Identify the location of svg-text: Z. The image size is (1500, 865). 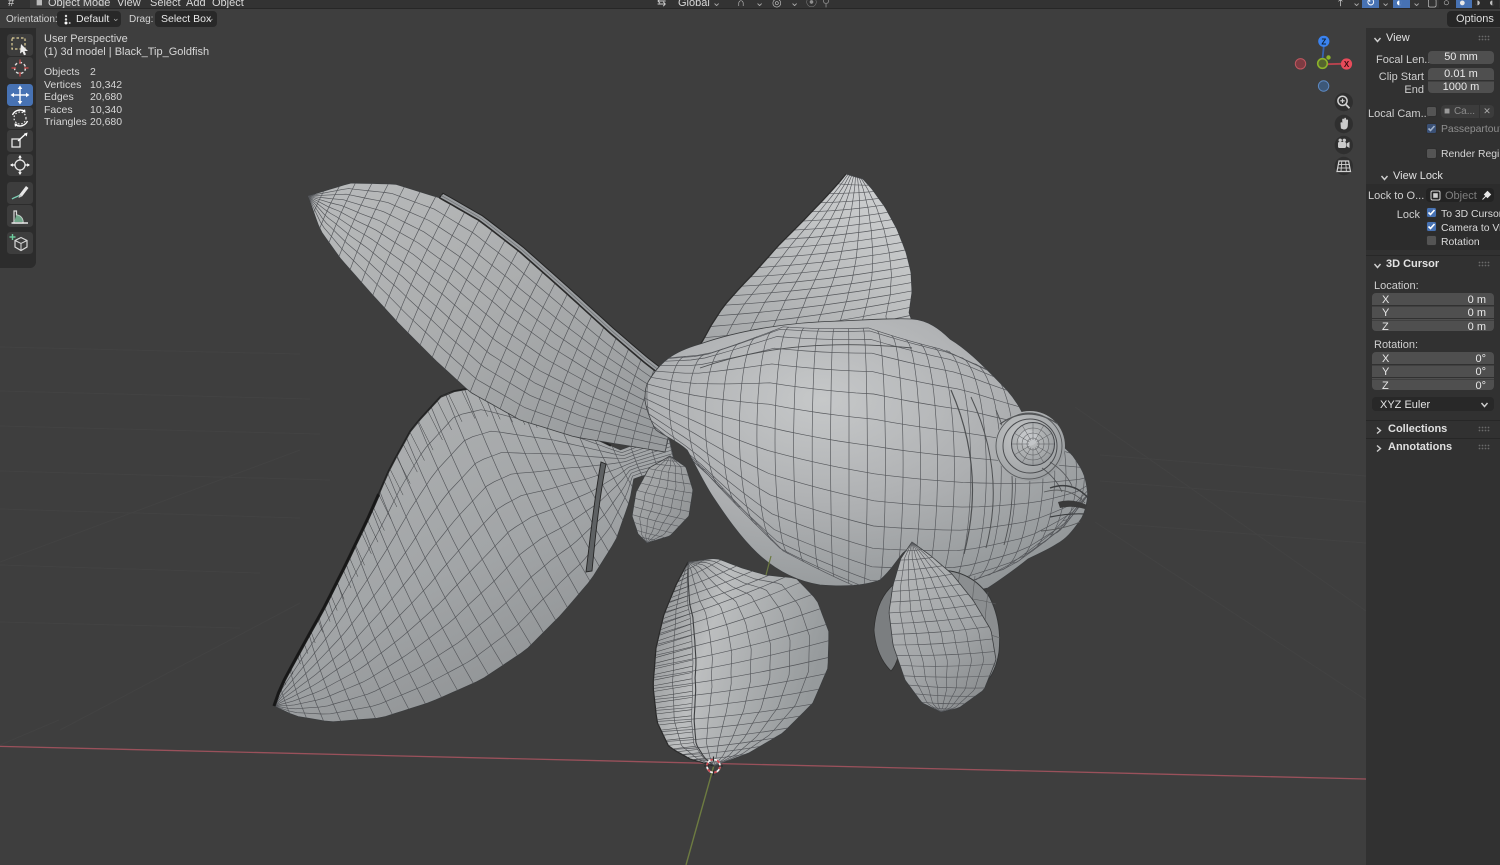
(1323, 41).